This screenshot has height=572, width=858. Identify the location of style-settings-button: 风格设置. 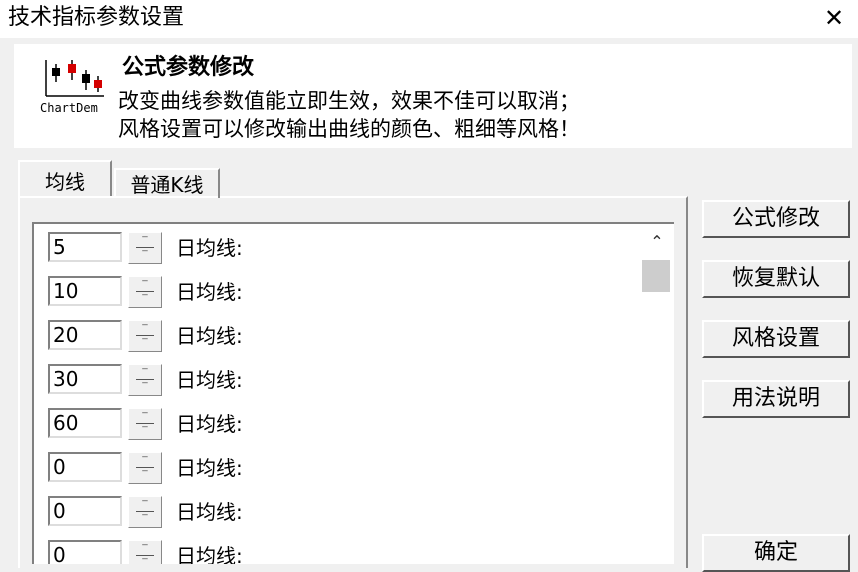
(776, 339).